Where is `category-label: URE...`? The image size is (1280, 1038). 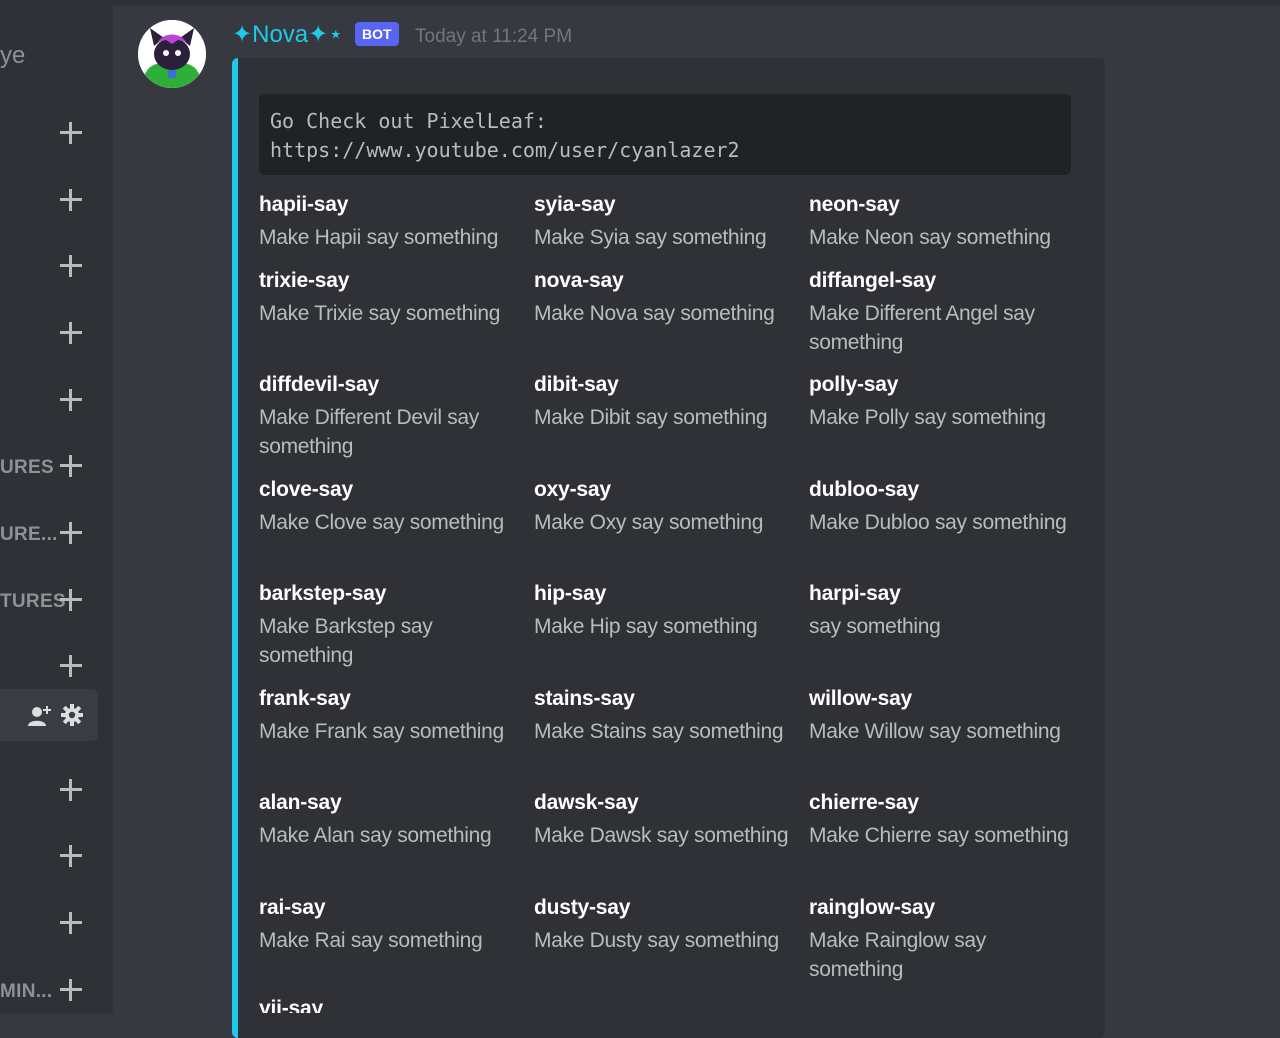
category-label: URE... is located at coordinates (29, 534).